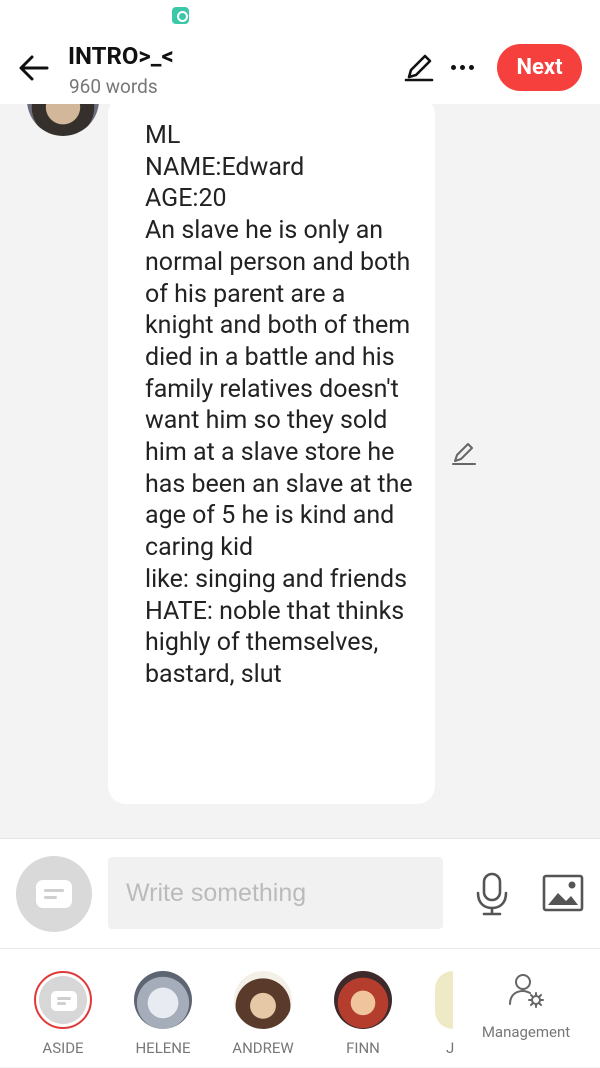 The image size is (600, 1068). I want to click on partial-character-avatar, so click(444, 1000).